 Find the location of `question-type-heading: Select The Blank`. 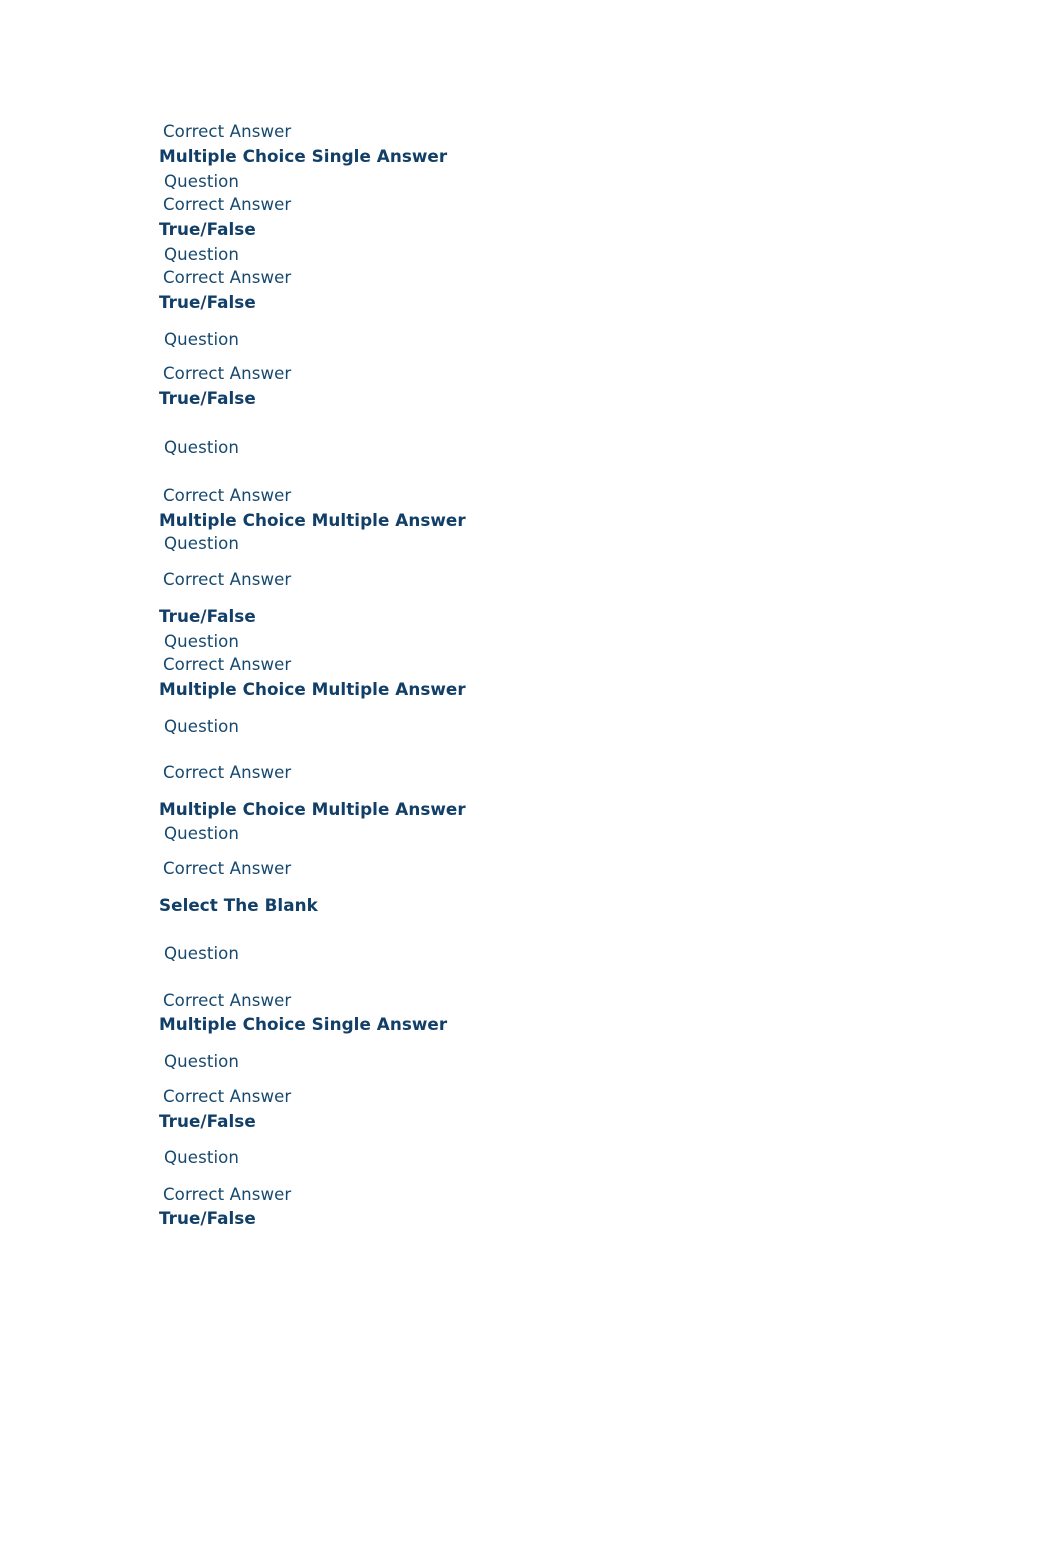

question-type-heading: Select The Blank is located at coordinates (238, 905).